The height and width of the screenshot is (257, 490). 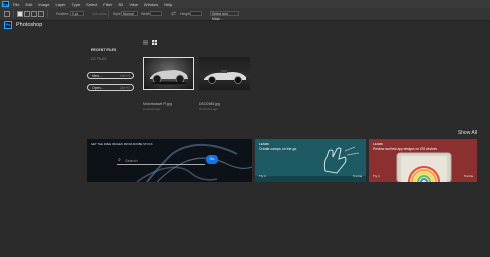 I want to click on show-all-link: Show All, so click(x=467, y=133).